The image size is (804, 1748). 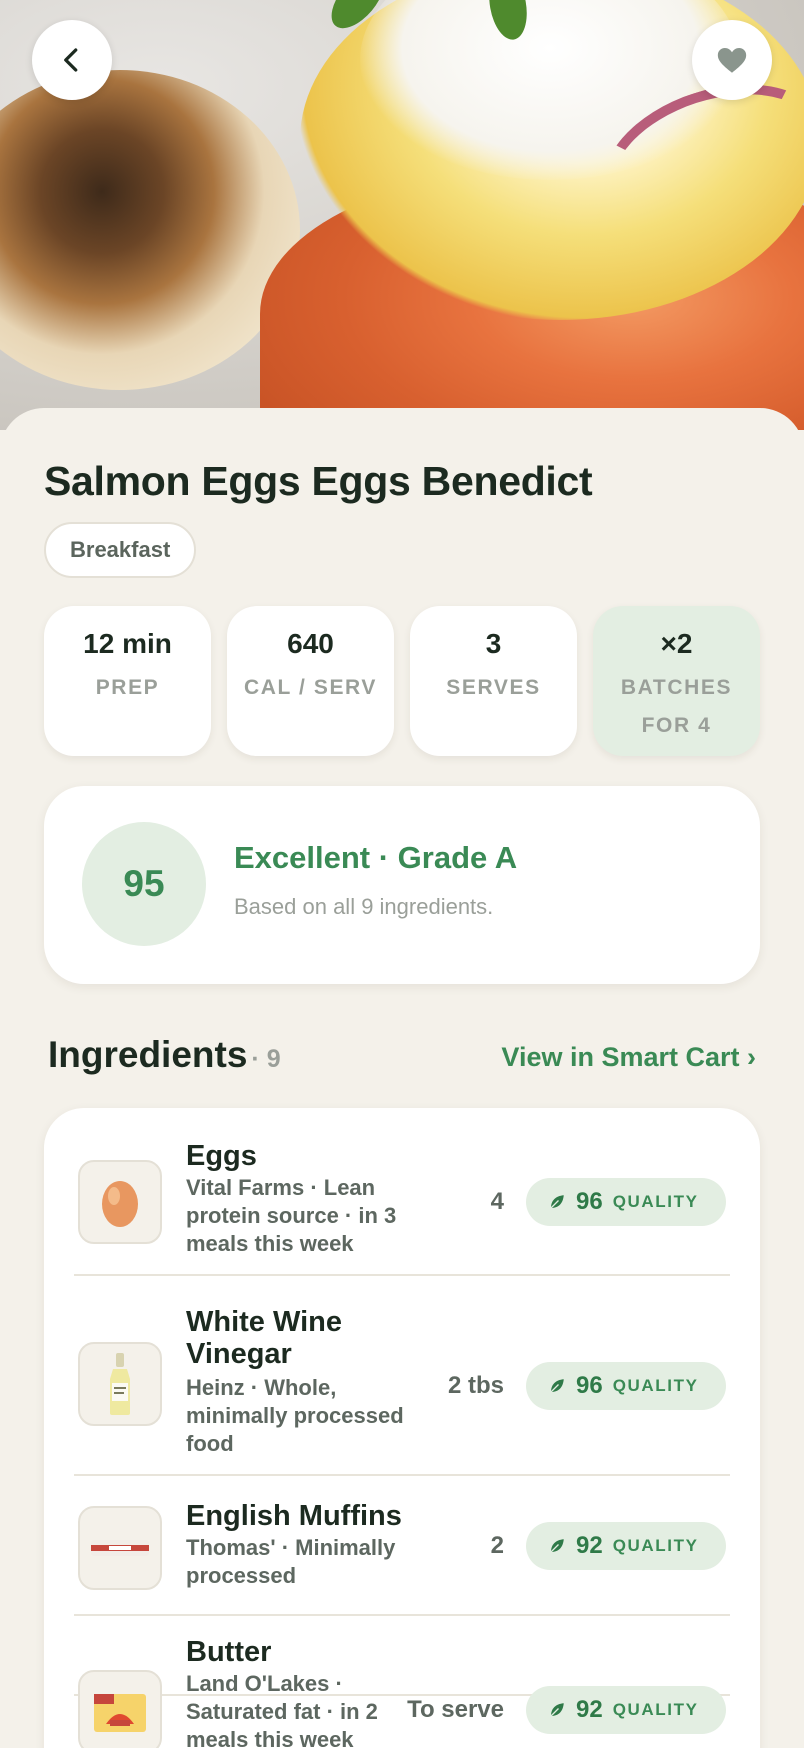 I want to click on favorite-button, so click(x=732, y=60).